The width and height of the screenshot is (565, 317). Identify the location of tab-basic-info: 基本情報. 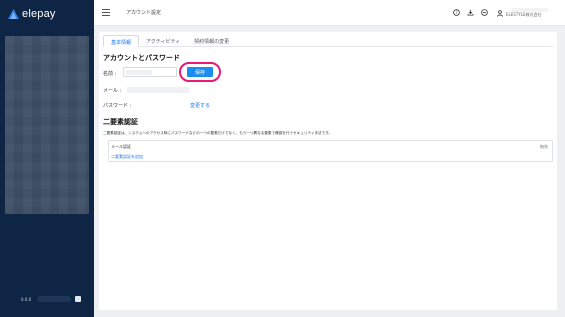
(121, 41).